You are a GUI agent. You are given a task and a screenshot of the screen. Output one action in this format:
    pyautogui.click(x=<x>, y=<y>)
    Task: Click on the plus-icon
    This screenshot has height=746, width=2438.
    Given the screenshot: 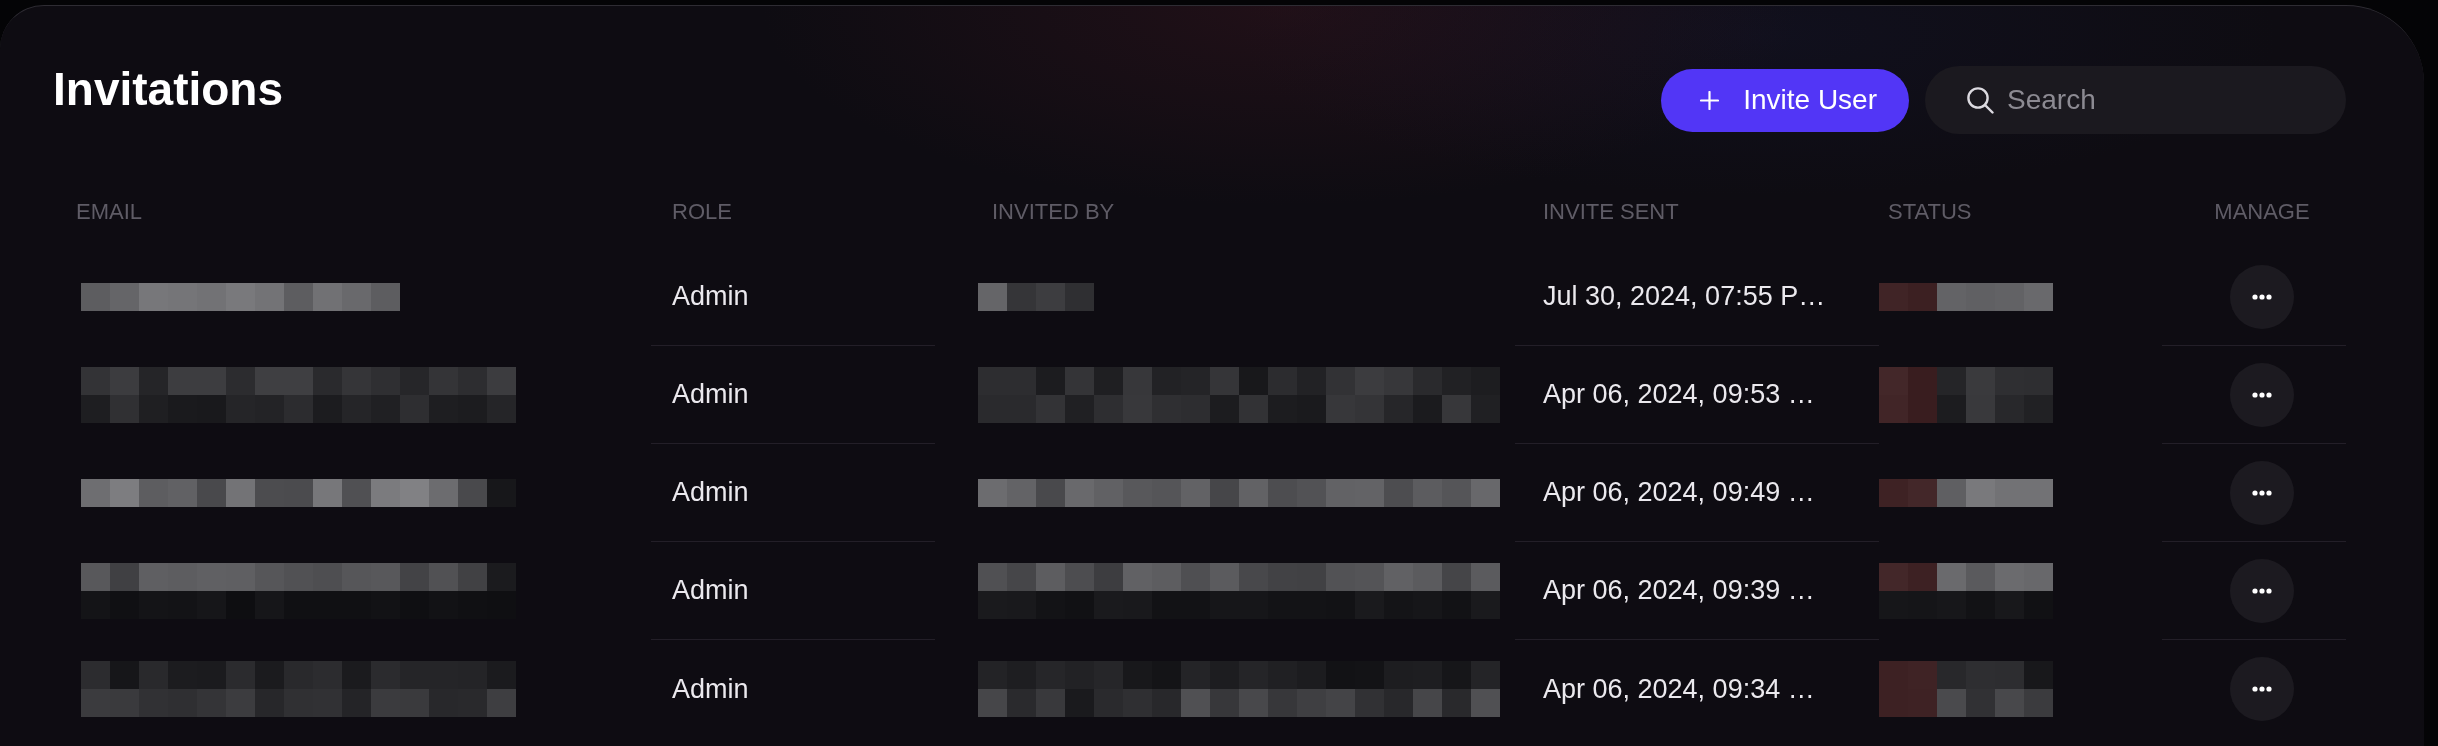 What is the action you would take?
    pyautogui.click(x=1710, y=100)
    